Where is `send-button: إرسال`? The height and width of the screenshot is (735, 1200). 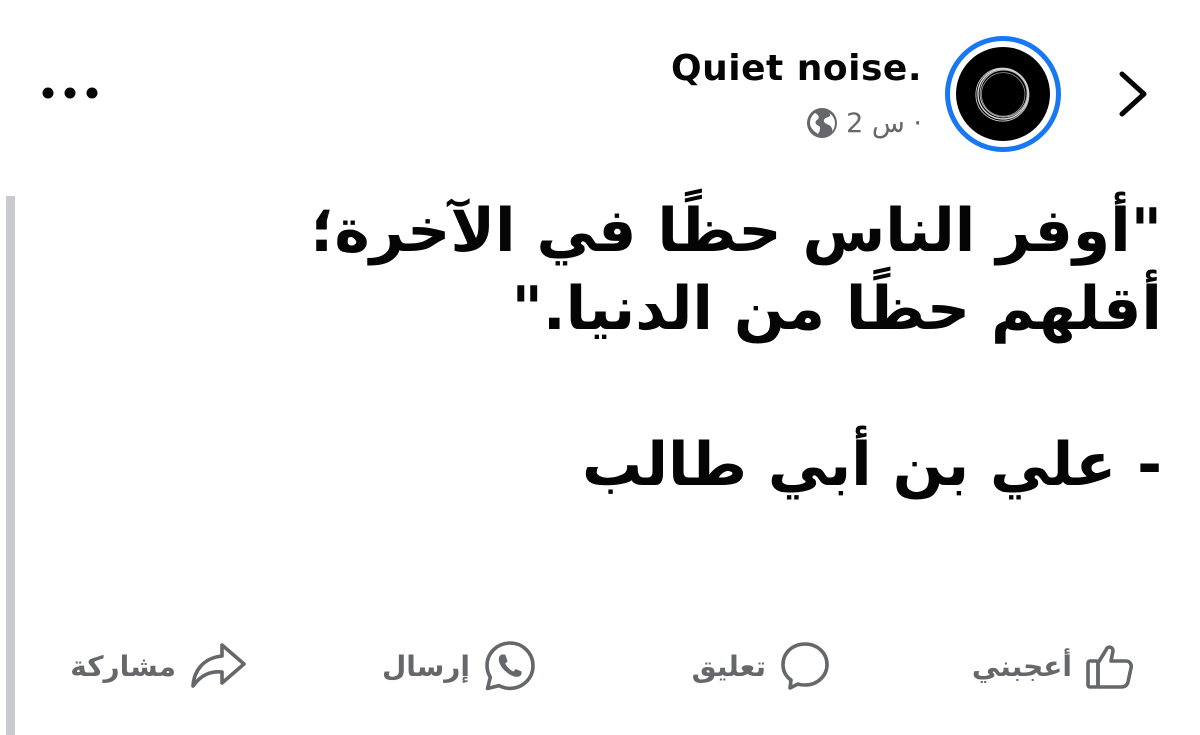 send-button: إرسال is located at coordinates (460, 666).